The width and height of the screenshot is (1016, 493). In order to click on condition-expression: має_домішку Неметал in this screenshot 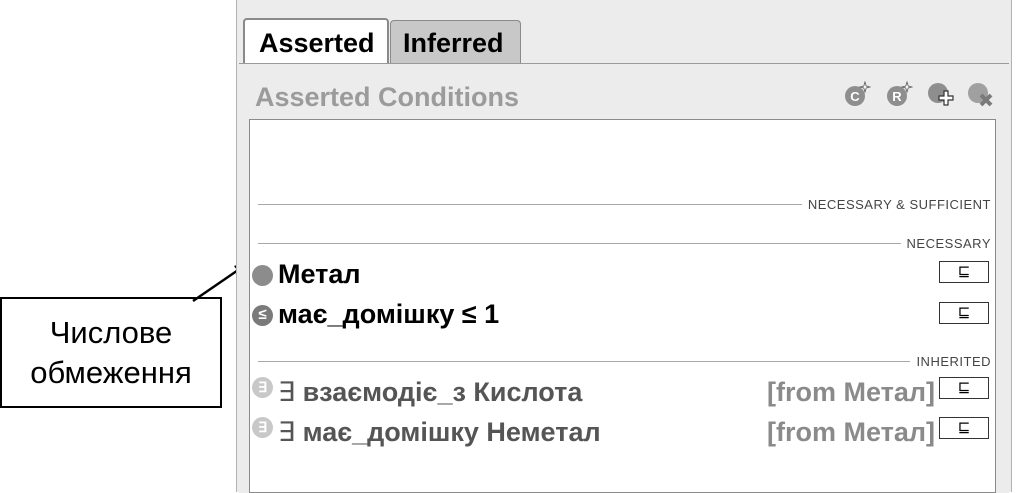, I will do `click(451, 432)`.